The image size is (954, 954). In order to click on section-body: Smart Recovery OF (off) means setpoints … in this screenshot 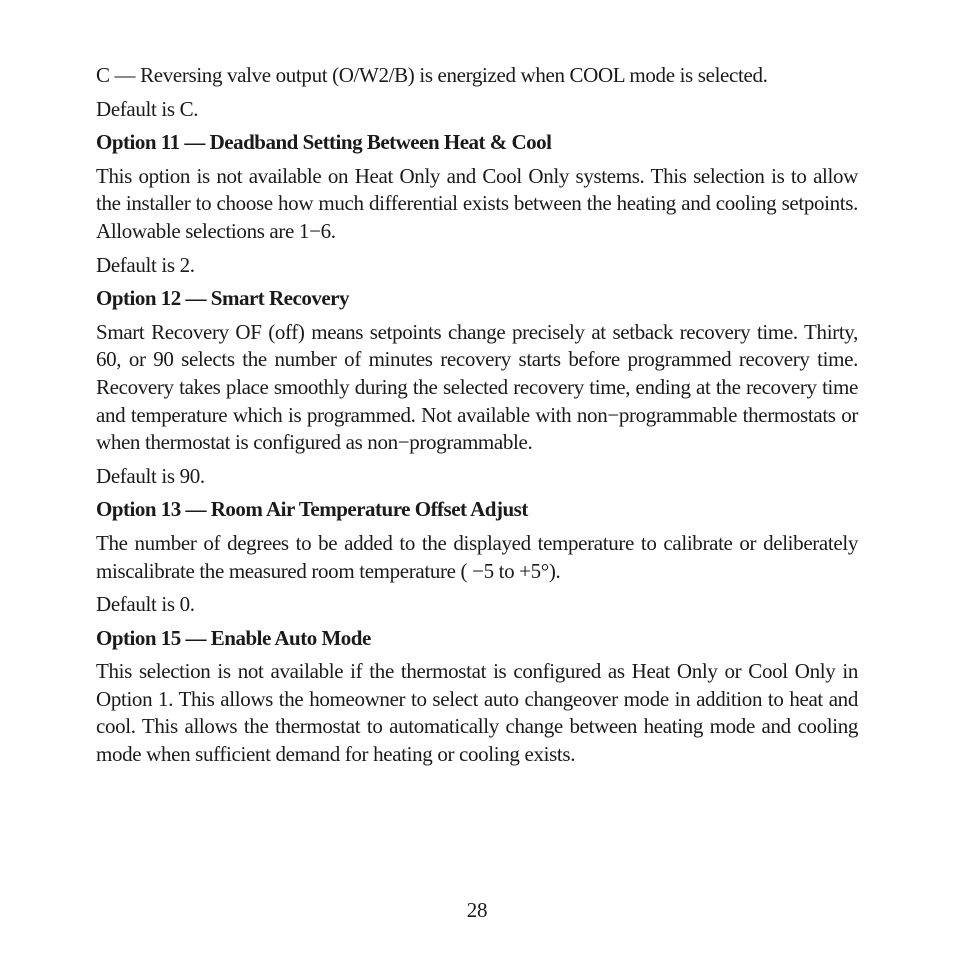, I will do `click(477, 387)`.